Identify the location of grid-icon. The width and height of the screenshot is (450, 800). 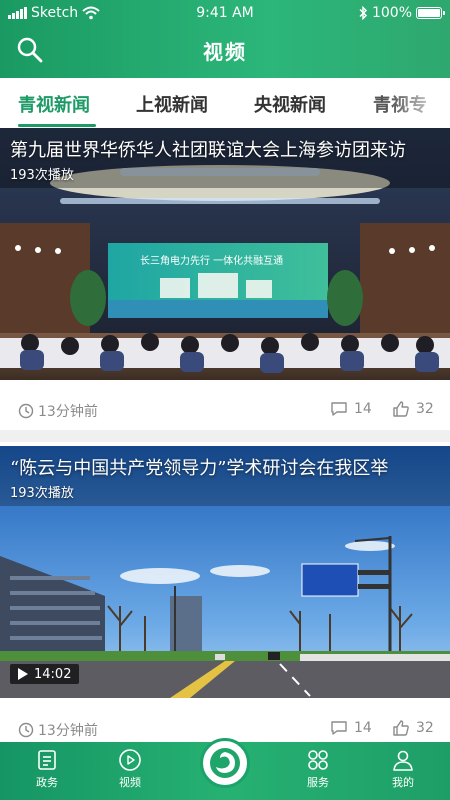
(318, 760).